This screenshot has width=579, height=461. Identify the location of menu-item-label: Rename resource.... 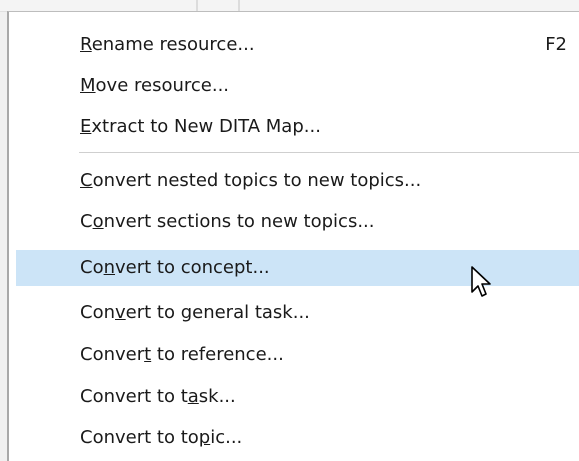
(167, 44).